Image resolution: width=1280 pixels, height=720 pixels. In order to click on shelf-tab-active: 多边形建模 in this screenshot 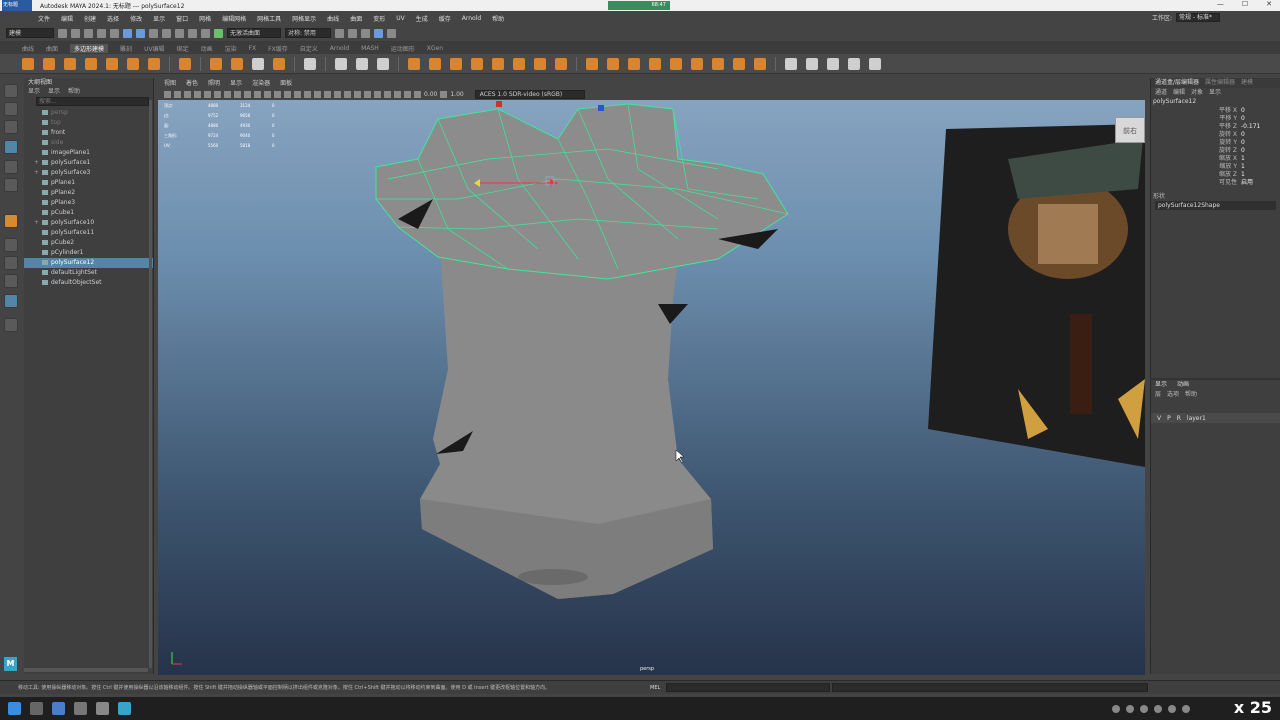, I will do `click(89, 48)`.